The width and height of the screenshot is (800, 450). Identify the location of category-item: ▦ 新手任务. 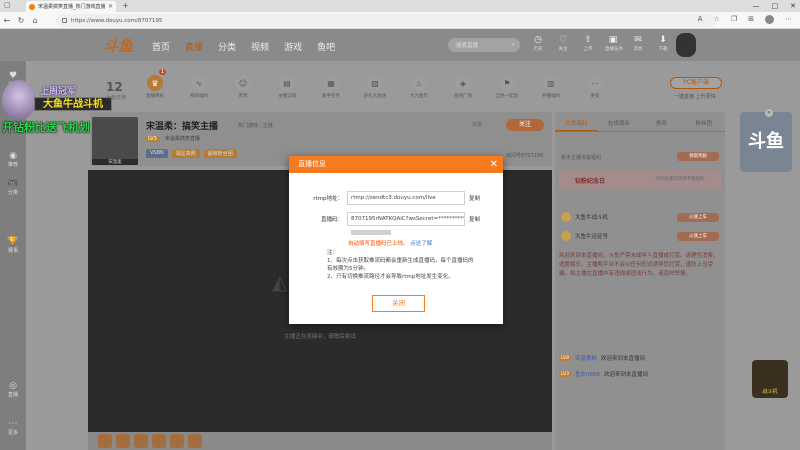
(331, 87).